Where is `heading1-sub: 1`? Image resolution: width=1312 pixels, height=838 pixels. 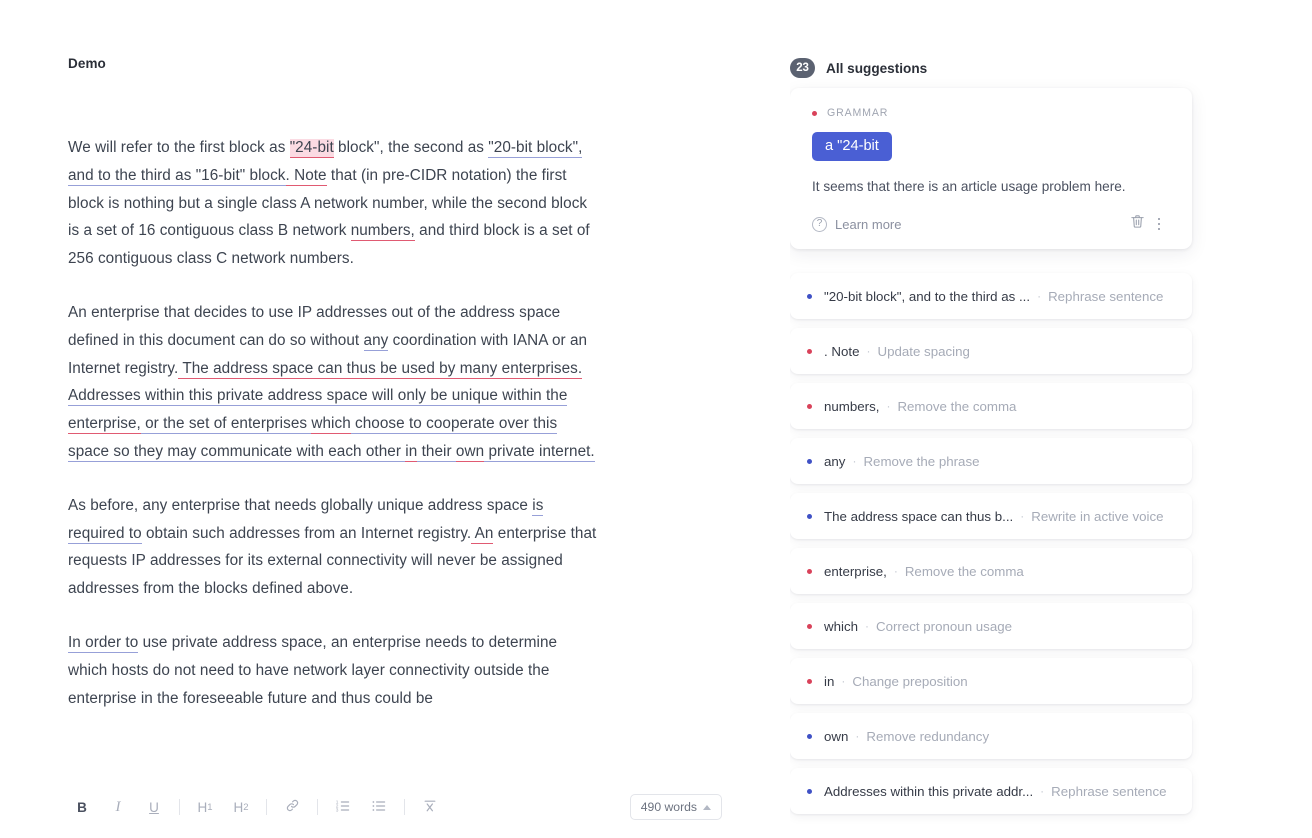 heading1-sub: 1 is located at coordinates (210, 807).